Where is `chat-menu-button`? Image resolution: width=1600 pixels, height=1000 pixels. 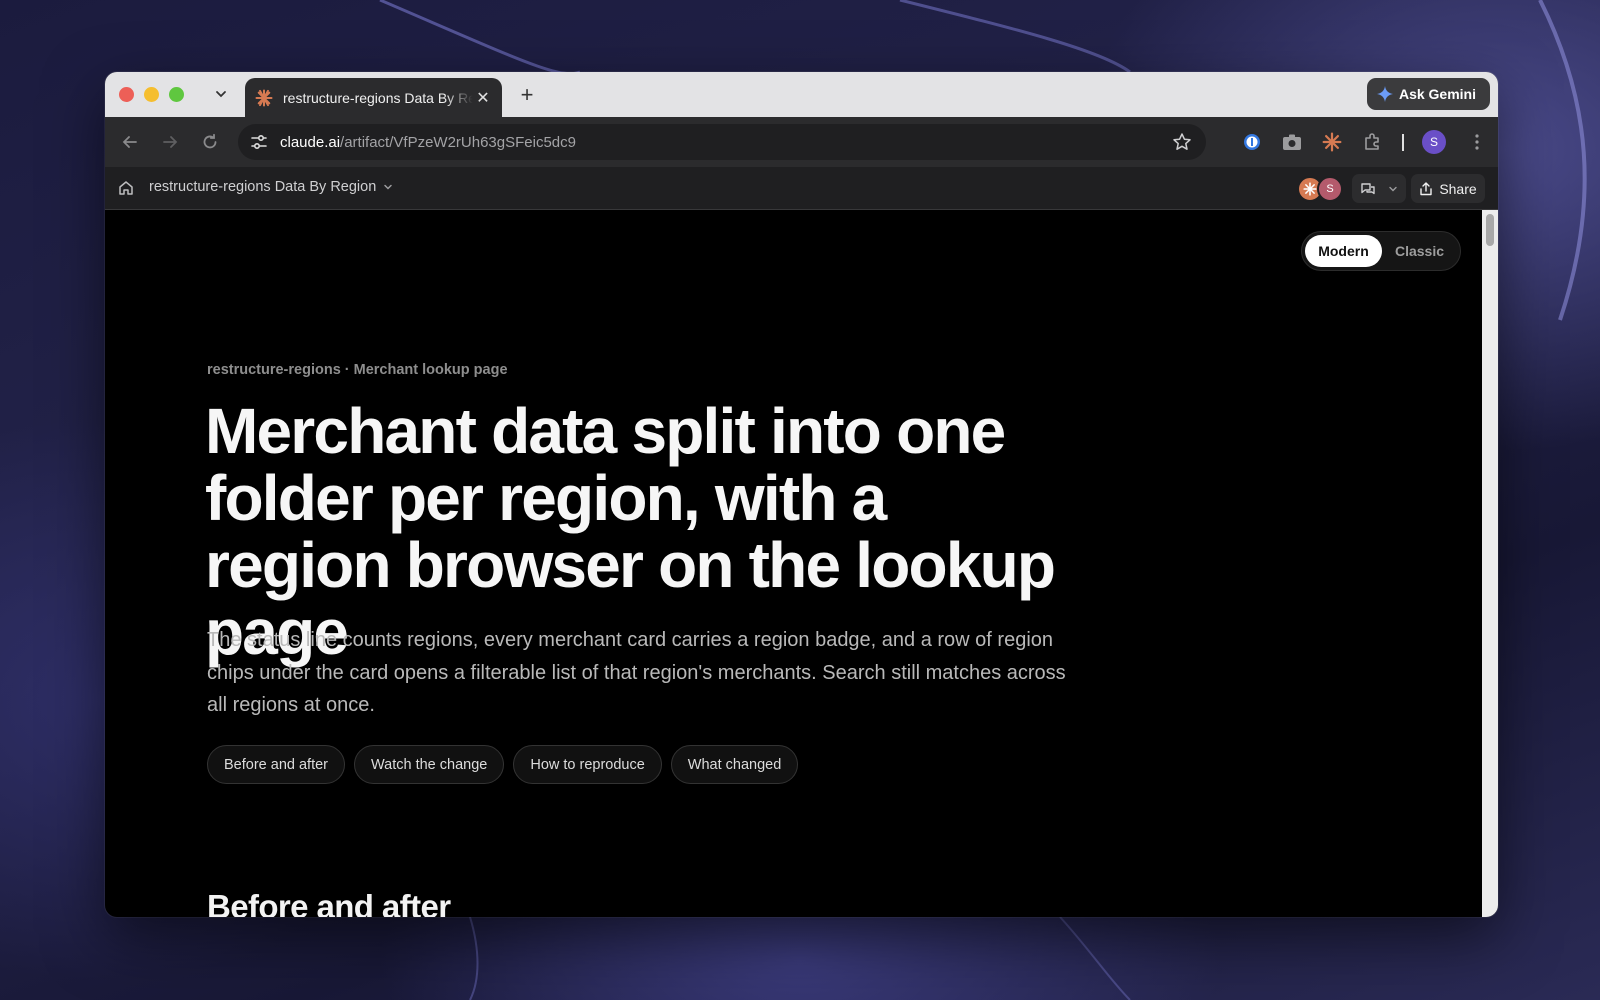
chat-menu-button is located at coordinates (1379, 188).